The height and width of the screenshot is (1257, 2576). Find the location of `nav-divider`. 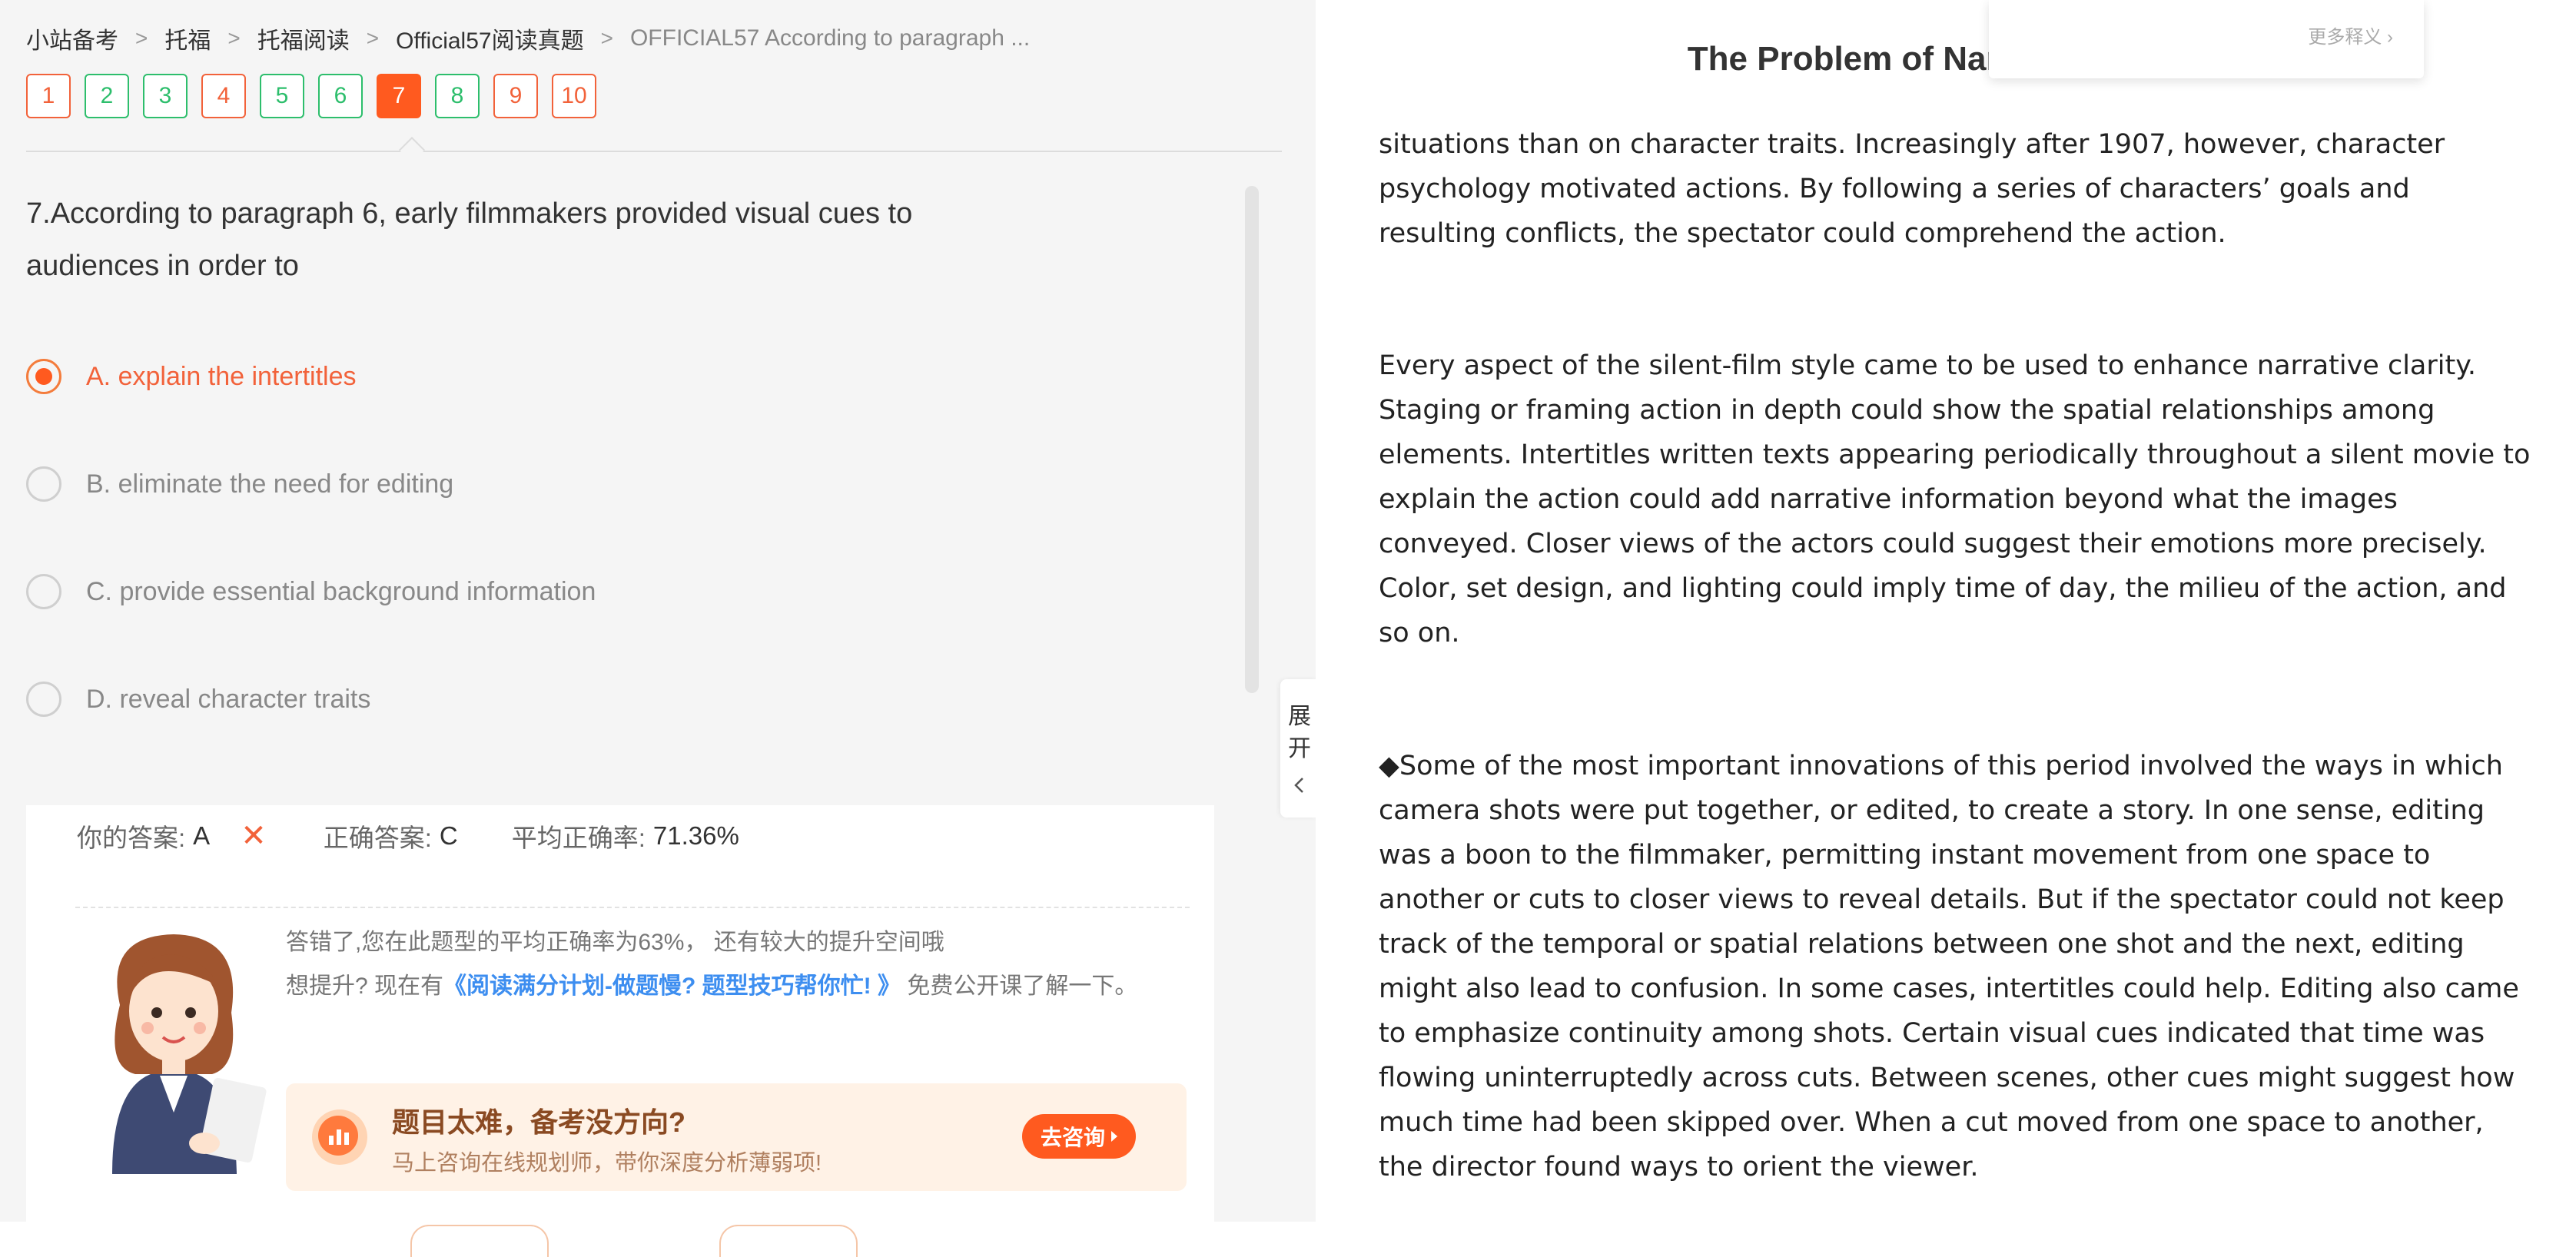

nav-divider is located at coordinates (654, 151).